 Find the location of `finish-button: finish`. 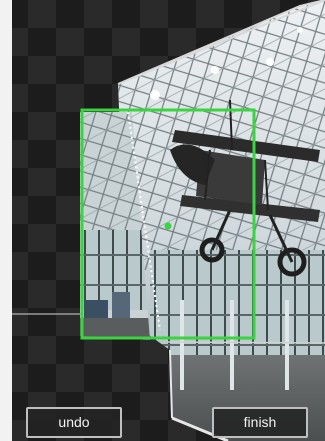

finish-button: finish is located at coordinates (260, 422).